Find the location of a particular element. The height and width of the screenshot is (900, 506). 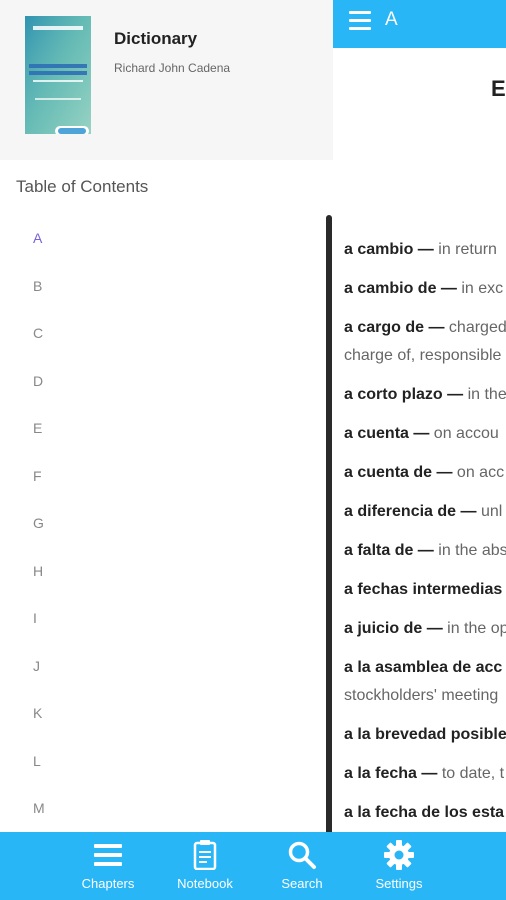

entry-term: a la asamblea de acc is located at coordinates (423, 667).